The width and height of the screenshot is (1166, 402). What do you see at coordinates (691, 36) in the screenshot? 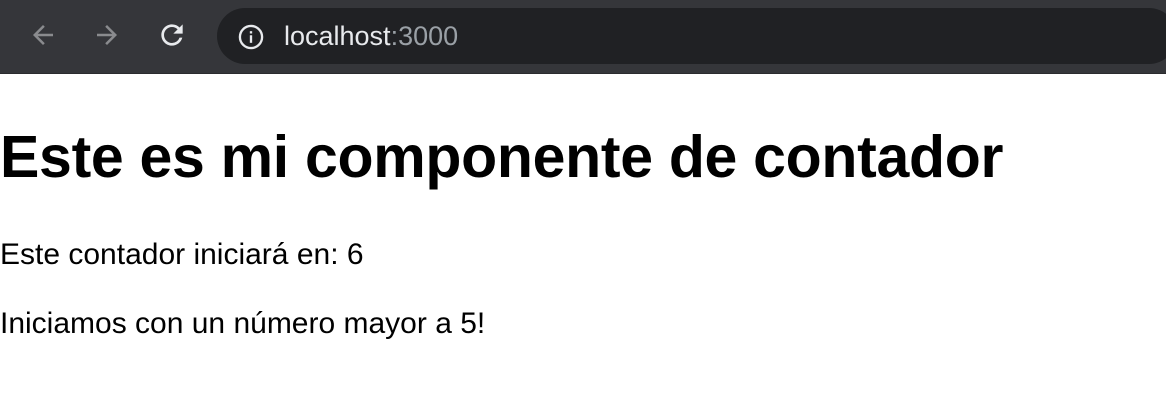
I see `address-bar: localhost:3000` at bounding box center [691, 36].